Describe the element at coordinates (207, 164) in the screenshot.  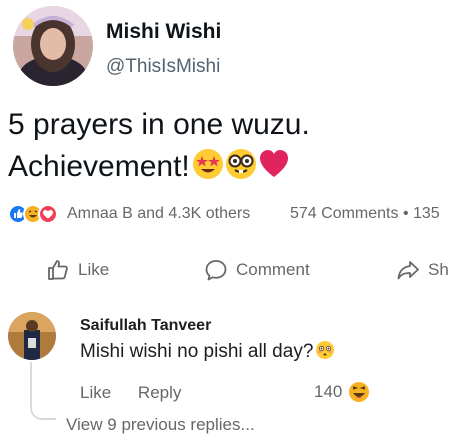
I see `star-struck-emoji` at that location.